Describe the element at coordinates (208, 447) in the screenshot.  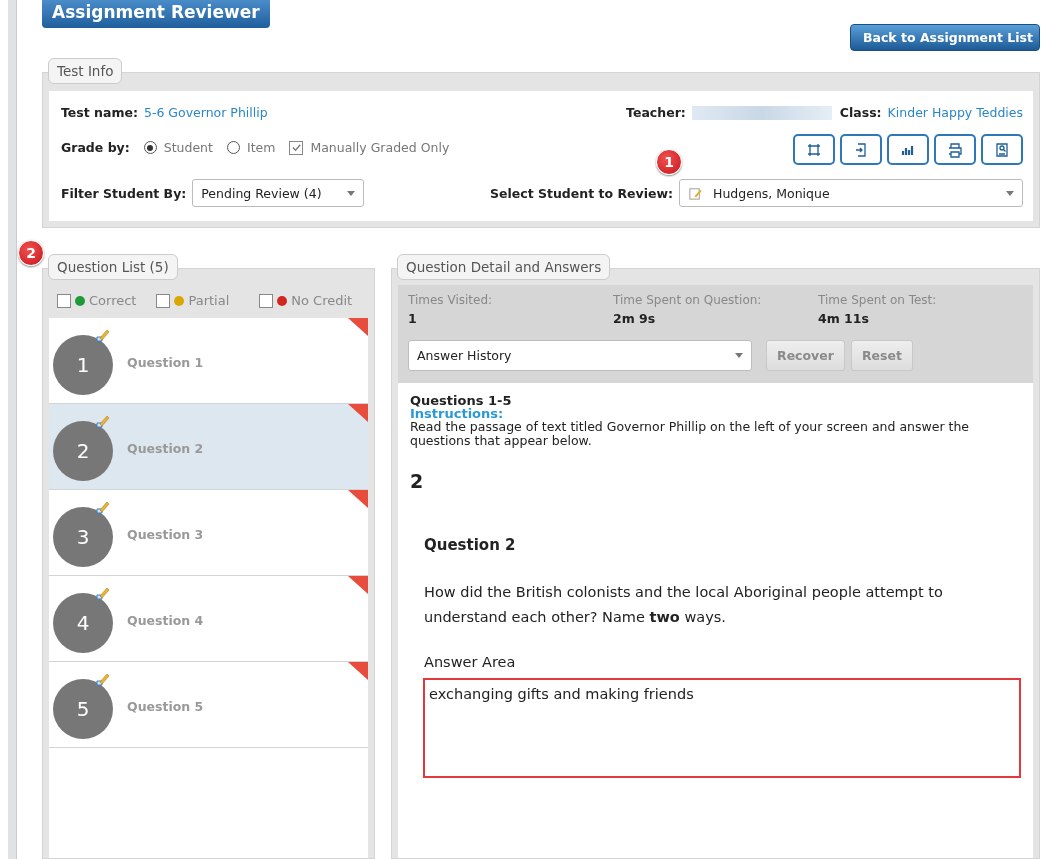
I see `question-item: 2 Question 2` at that location.